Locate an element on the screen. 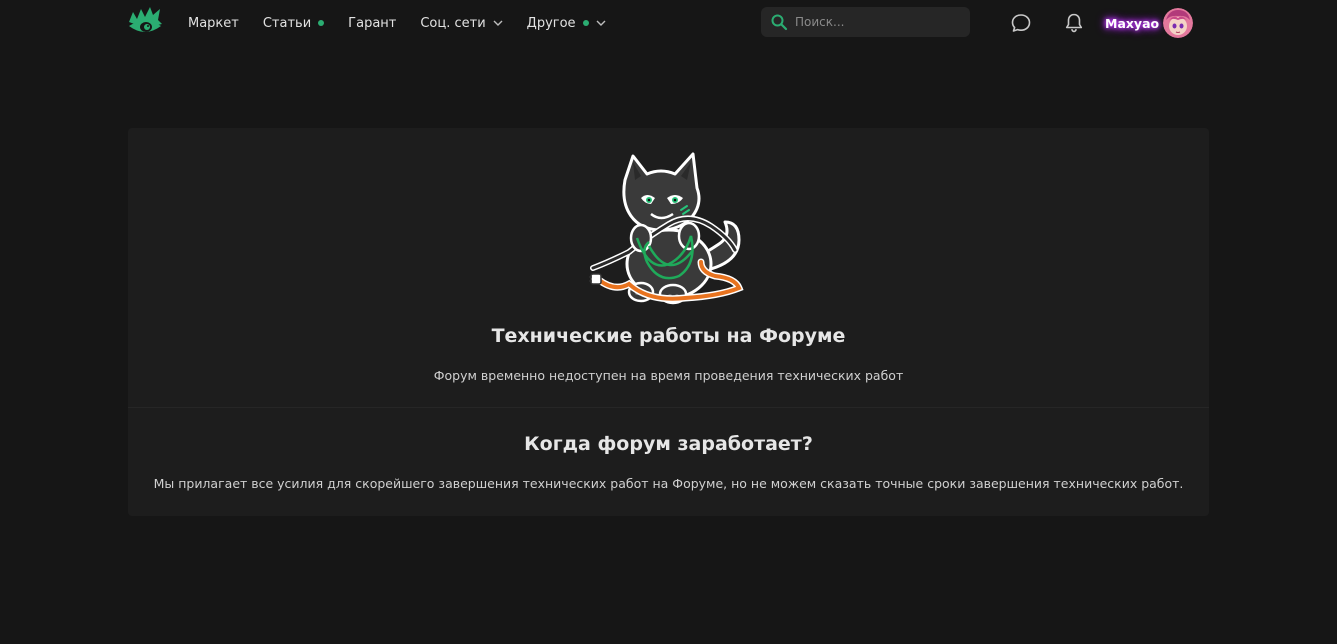 The image size is (1337, 644). avatar is located at coordinates (1178, 23).